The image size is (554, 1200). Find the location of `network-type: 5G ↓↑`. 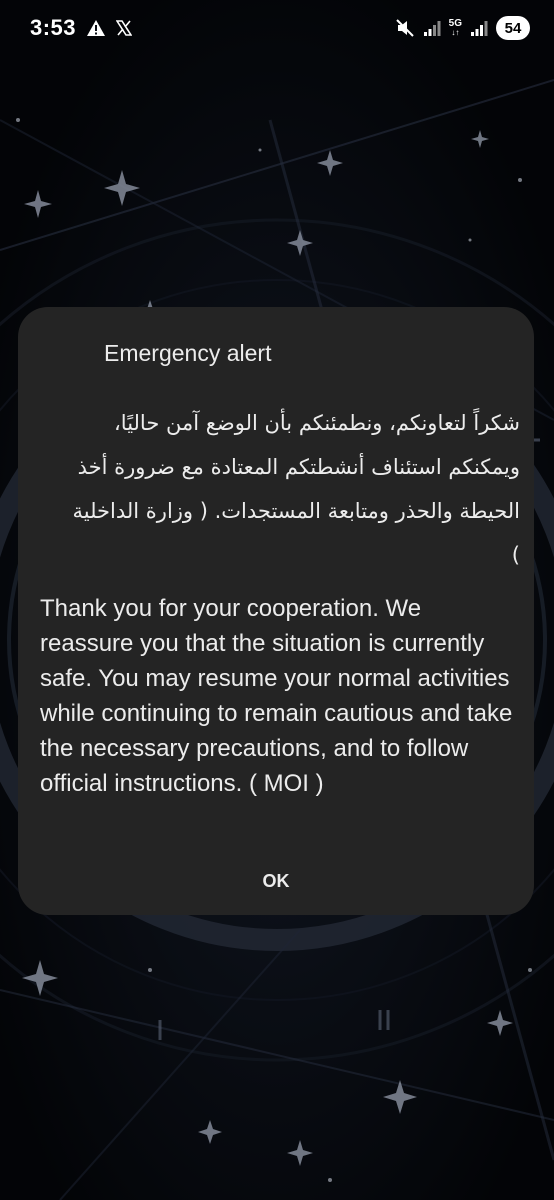

network-type: 5G ↓↑ is located at coordinates (455, 28).